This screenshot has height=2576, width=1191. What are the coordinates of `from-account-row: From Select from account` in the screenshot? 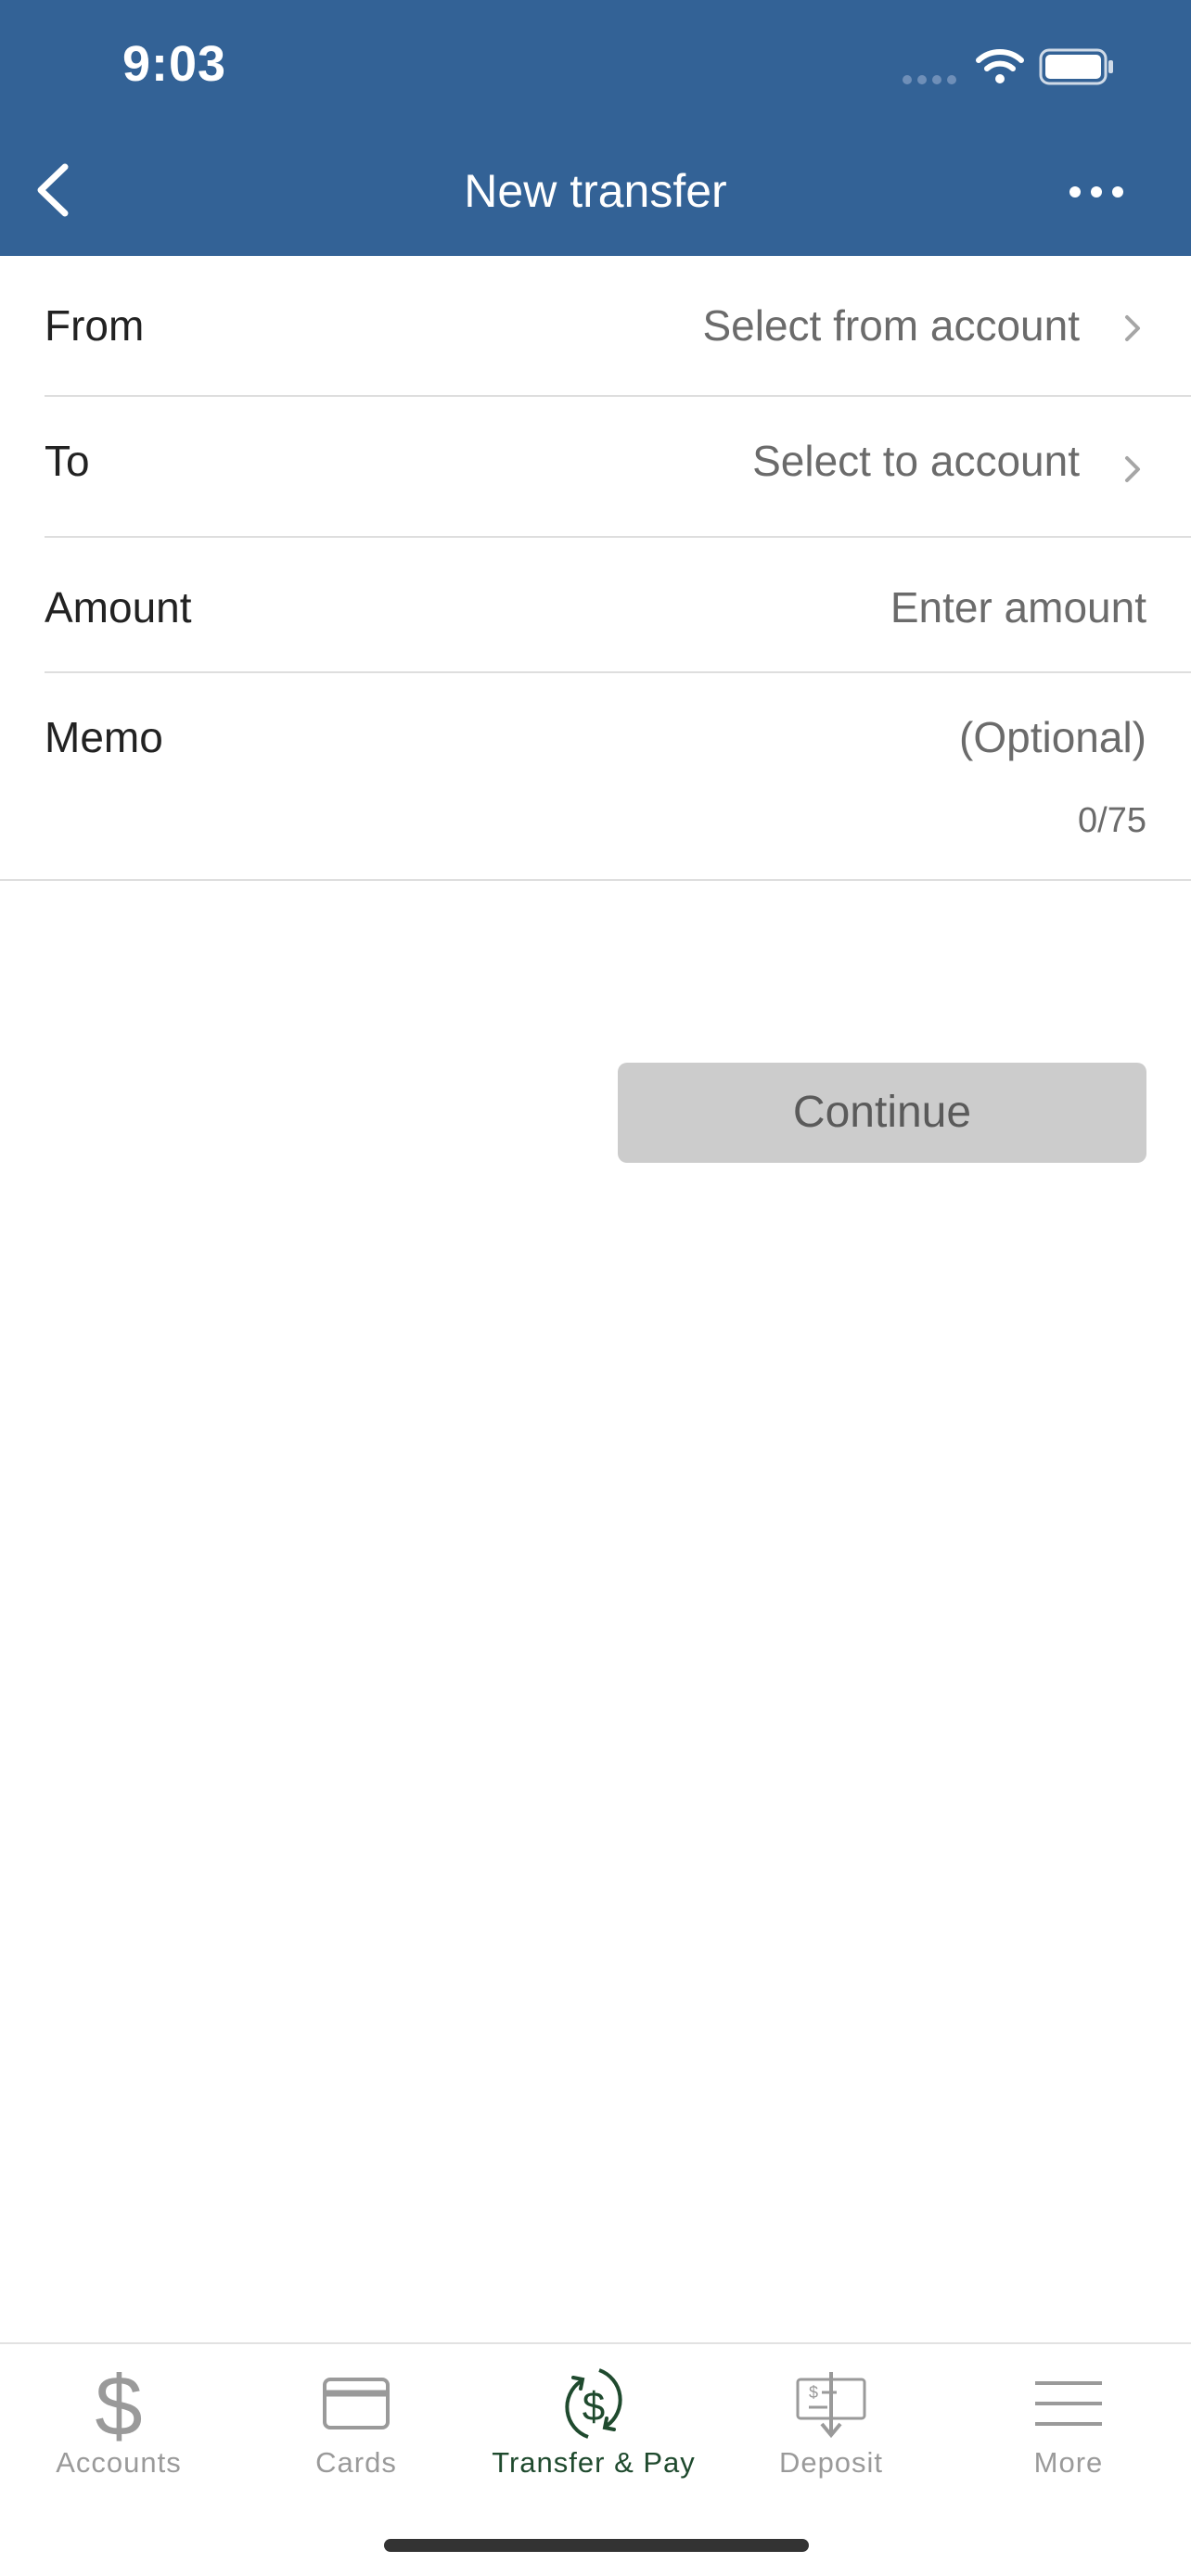 It's located at (595, 326).